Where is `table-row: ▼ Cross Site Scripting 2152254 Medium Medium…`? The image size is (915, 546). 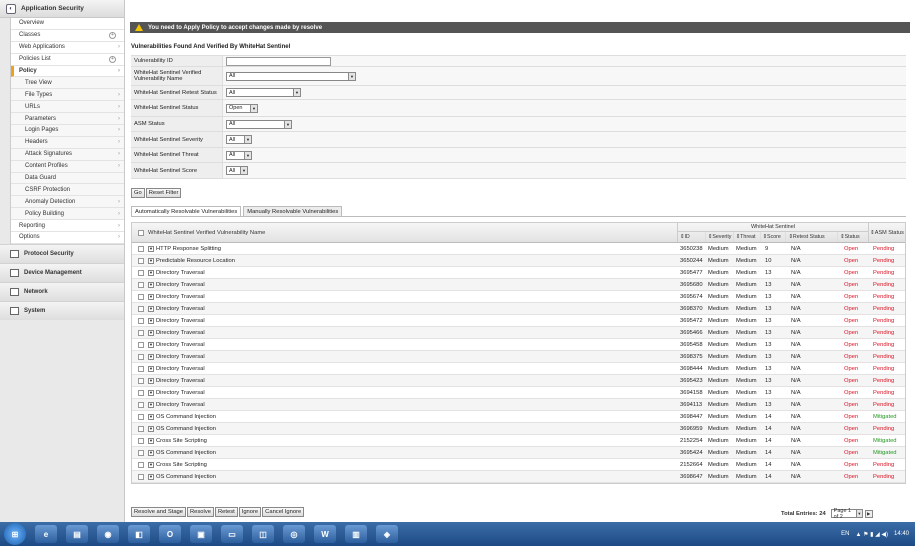
table-row: ▼ Cross Site Scripting 2152254 Medium Medium… is located at coordinates (518, 441).